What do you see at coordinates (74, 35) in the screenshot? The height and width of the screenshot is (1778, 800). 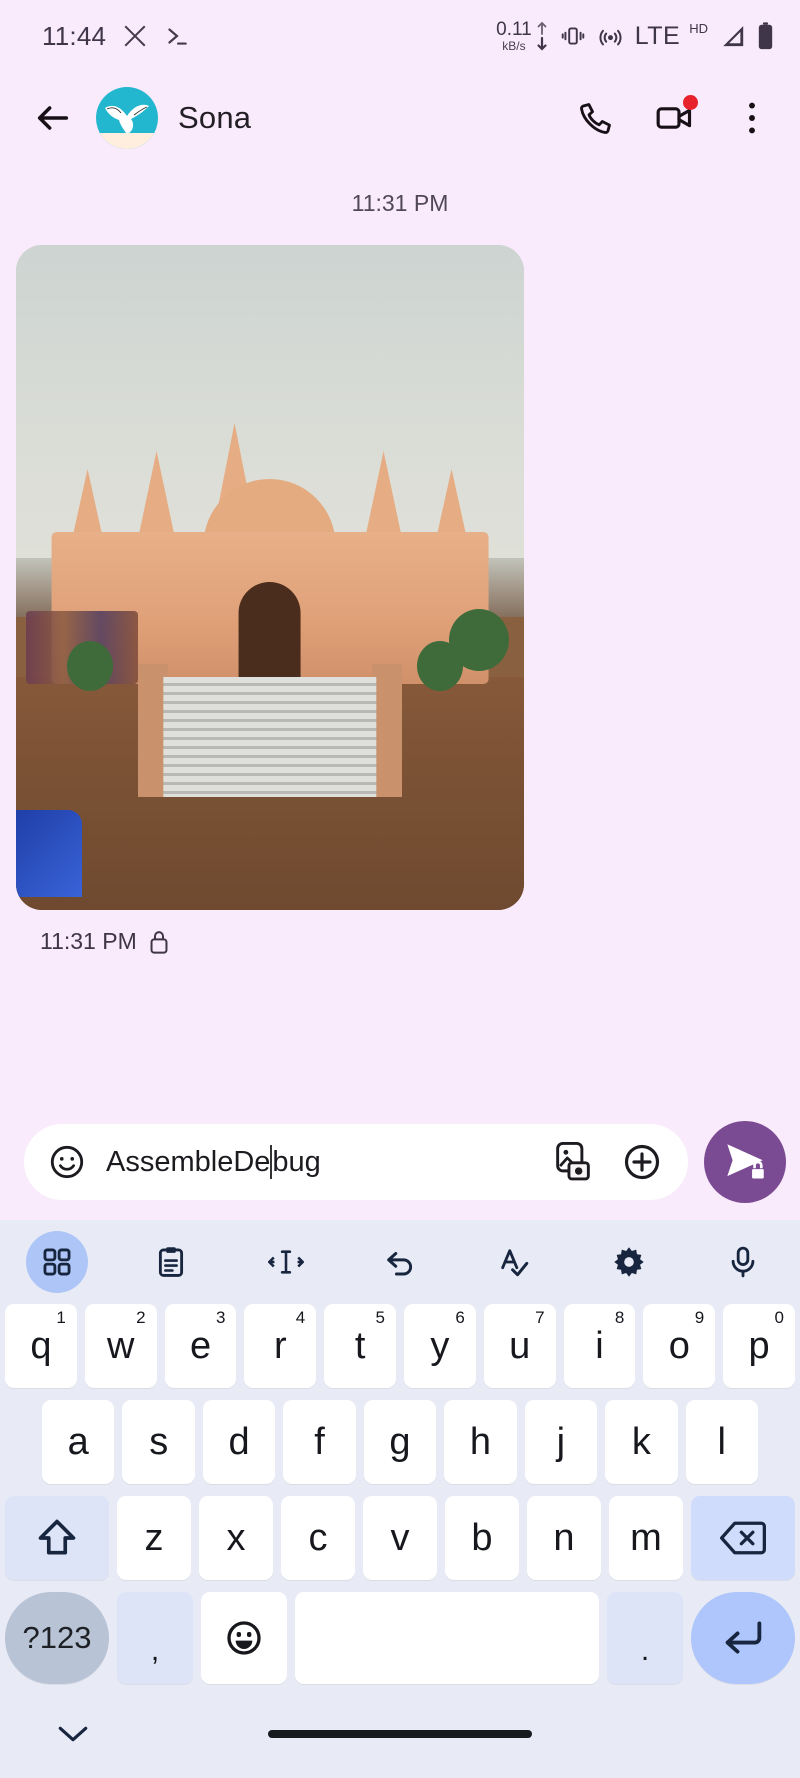 I see `status-clock: 11:44` at bounding box center [74, 35].